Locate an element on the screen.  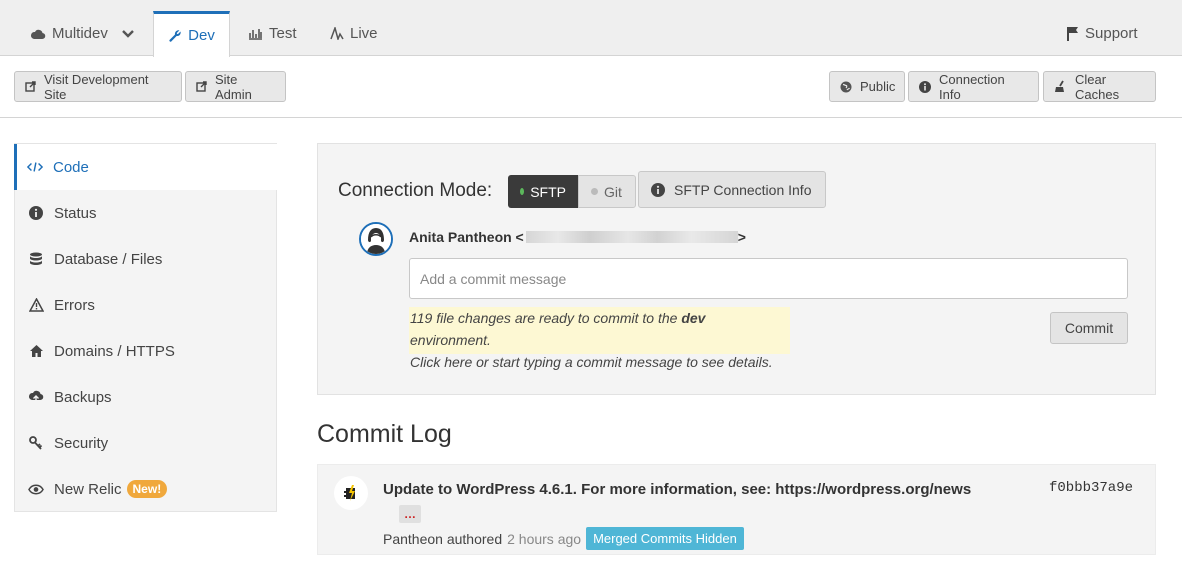
warning-icon is located at coordinates (36, 305).